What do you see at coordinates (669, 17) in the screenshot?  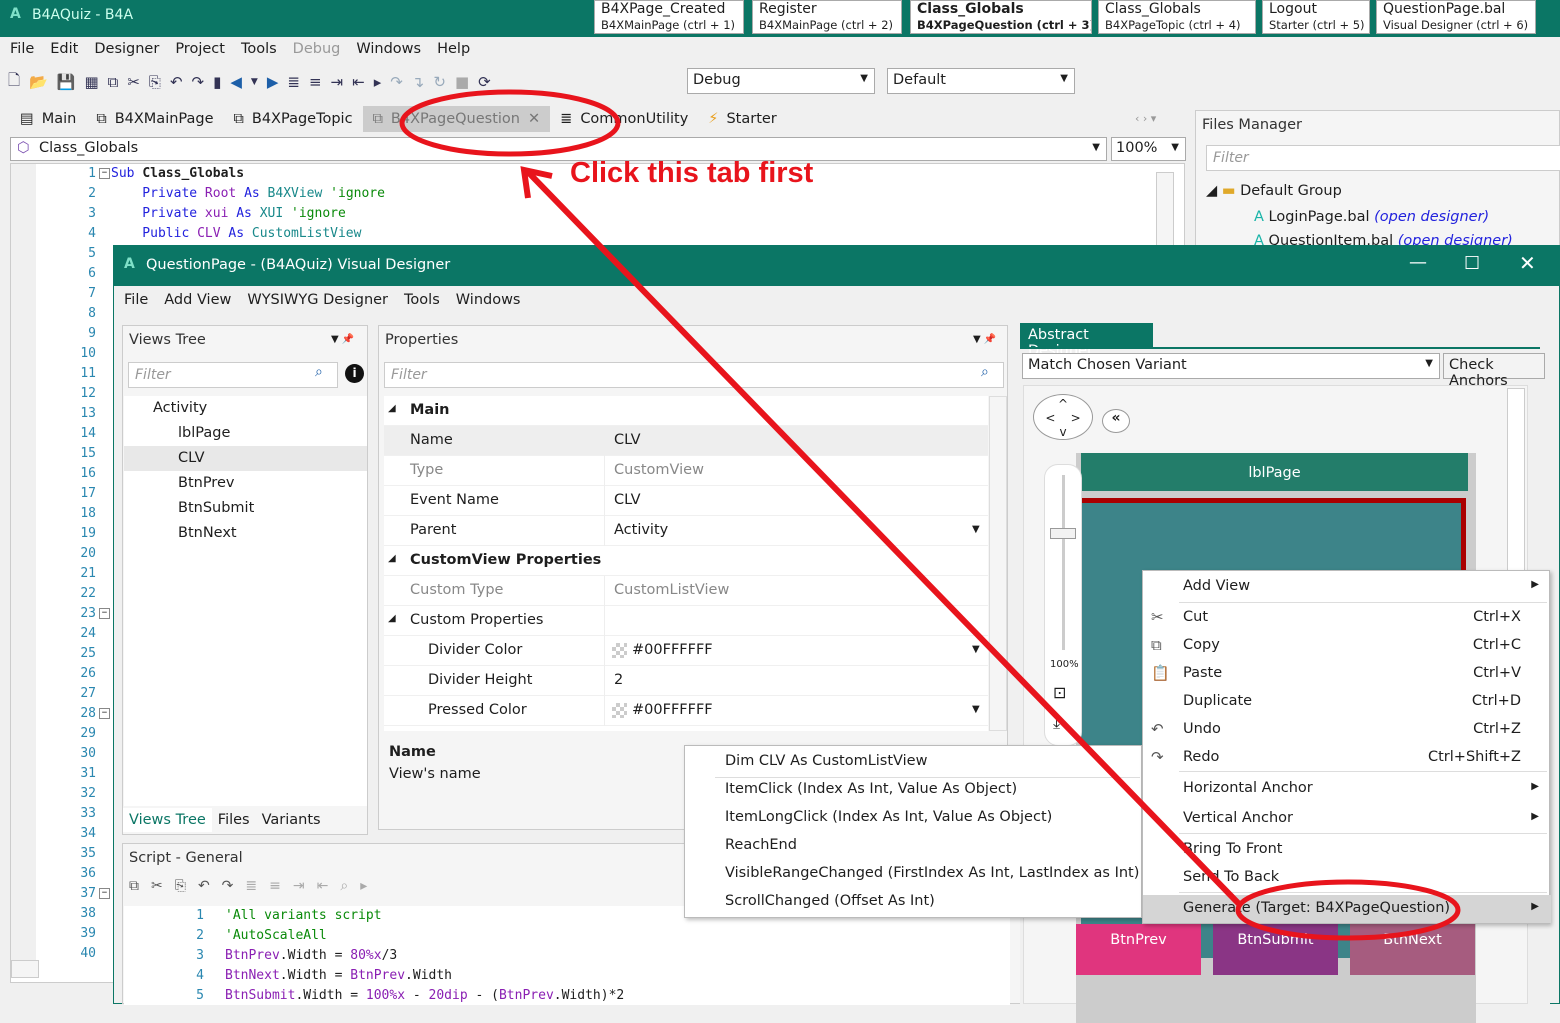 I see `document-tab: B4XPage_Created B4XMainPage (ctrl + 1)` at bounding box center [669, 17].